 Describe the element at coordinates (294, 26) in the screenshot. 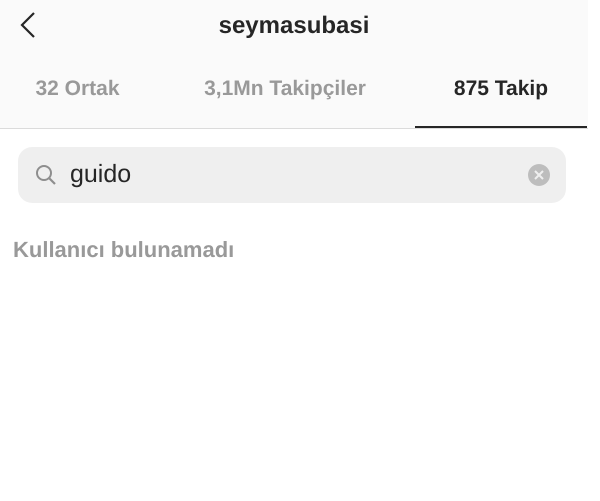

I see `window-title: seymasubasi` at that location.